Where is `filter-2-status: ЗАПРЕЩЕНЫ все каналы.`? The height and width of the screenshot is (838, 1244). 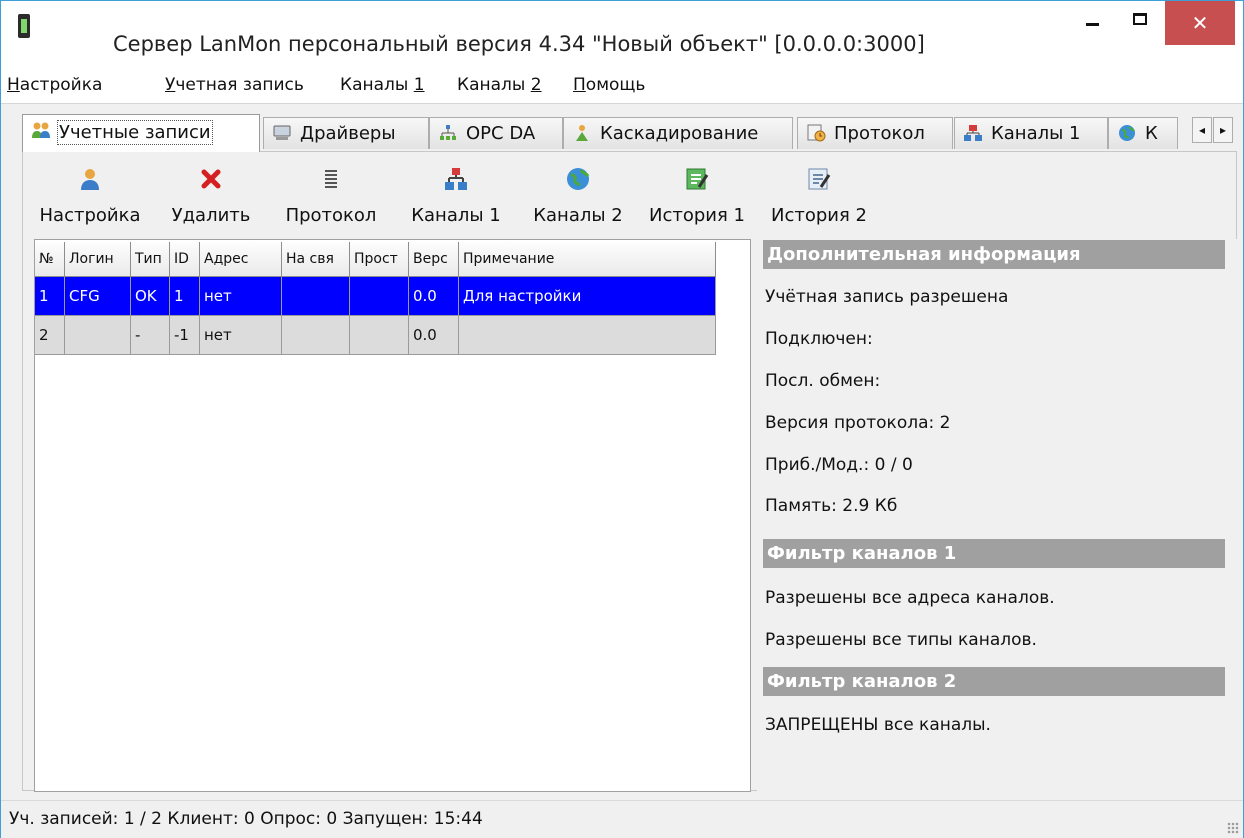 filter-2-status: ЗАПРЕЩЕНЫ все каналы. is located at coordinates (878, 725).